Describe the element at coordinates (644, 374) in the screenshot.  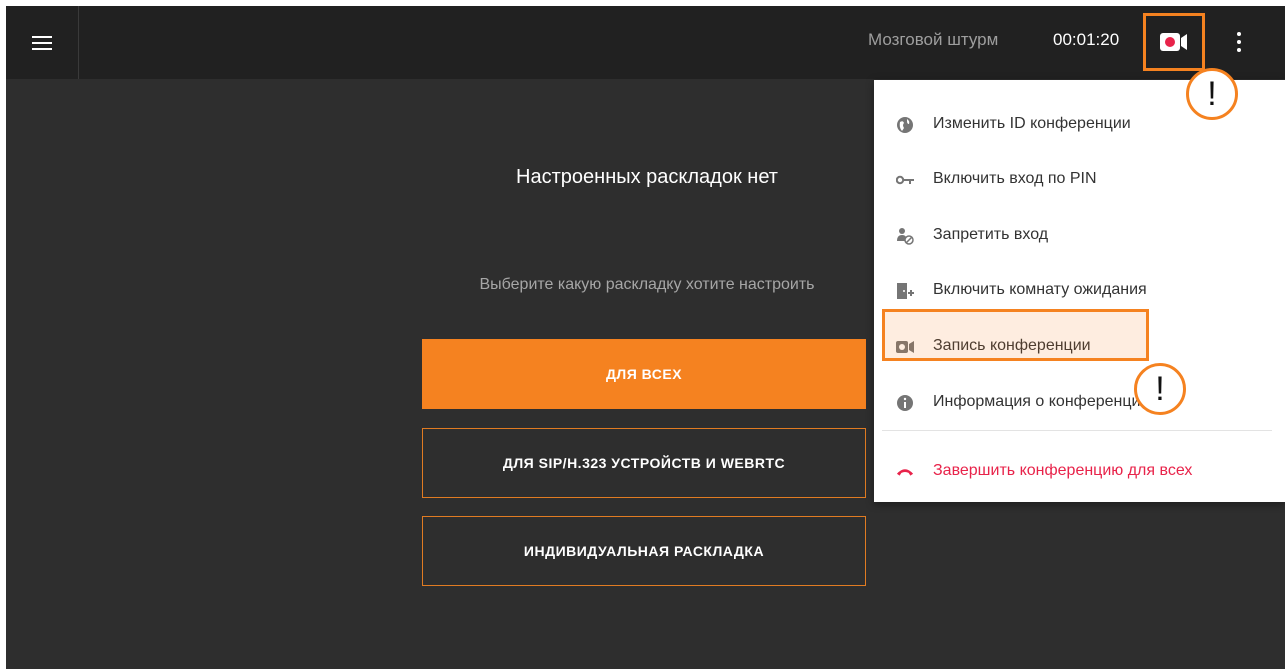
I see `layout-for-all-button: ДЛЯ ВСЕХ` at that location.